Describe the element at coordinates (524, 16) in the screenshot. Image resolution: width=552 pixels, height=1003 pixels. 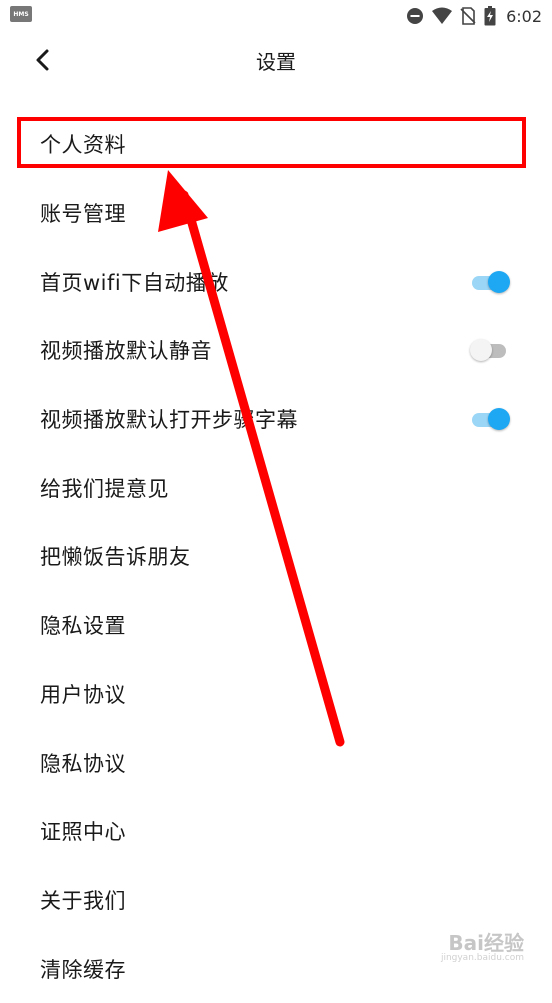
I see `clock: 6:02` at that location.